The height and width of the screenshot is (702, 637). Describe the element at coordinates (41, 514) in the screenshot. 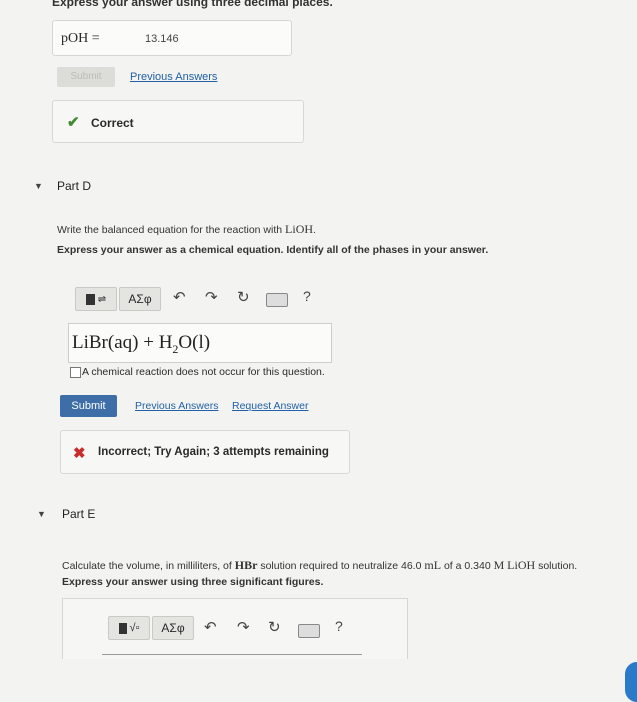

I see `part-e-collapse-icon: ▼` at that location.